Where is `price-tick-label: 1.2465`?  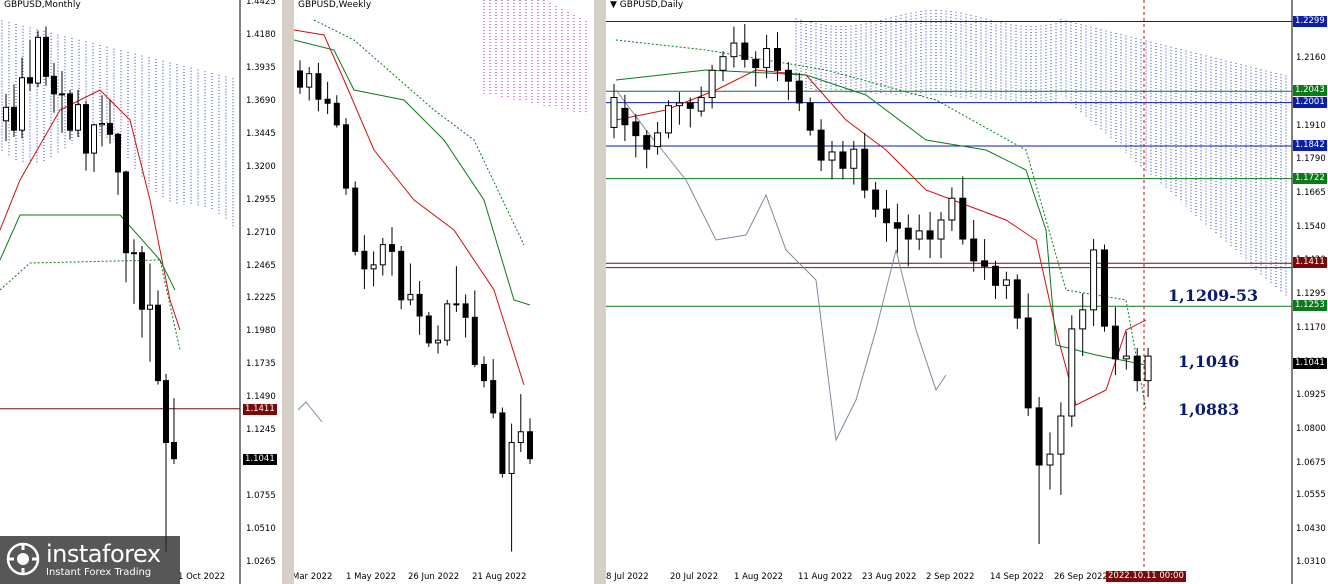
price-tick-label: 1.2465 is located at coordinates (261, 265).